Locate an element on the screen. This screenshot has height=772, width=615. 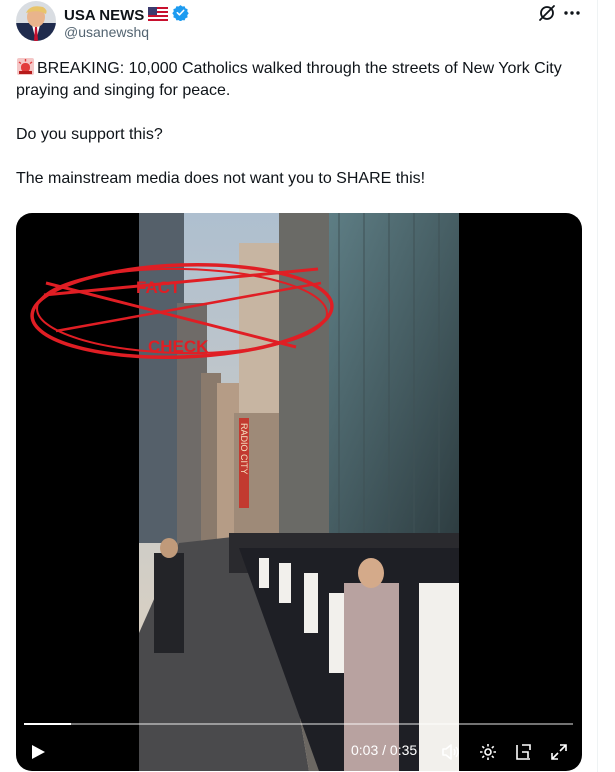
overlay-check-label: CHECK is located at coordinates (178, 346).